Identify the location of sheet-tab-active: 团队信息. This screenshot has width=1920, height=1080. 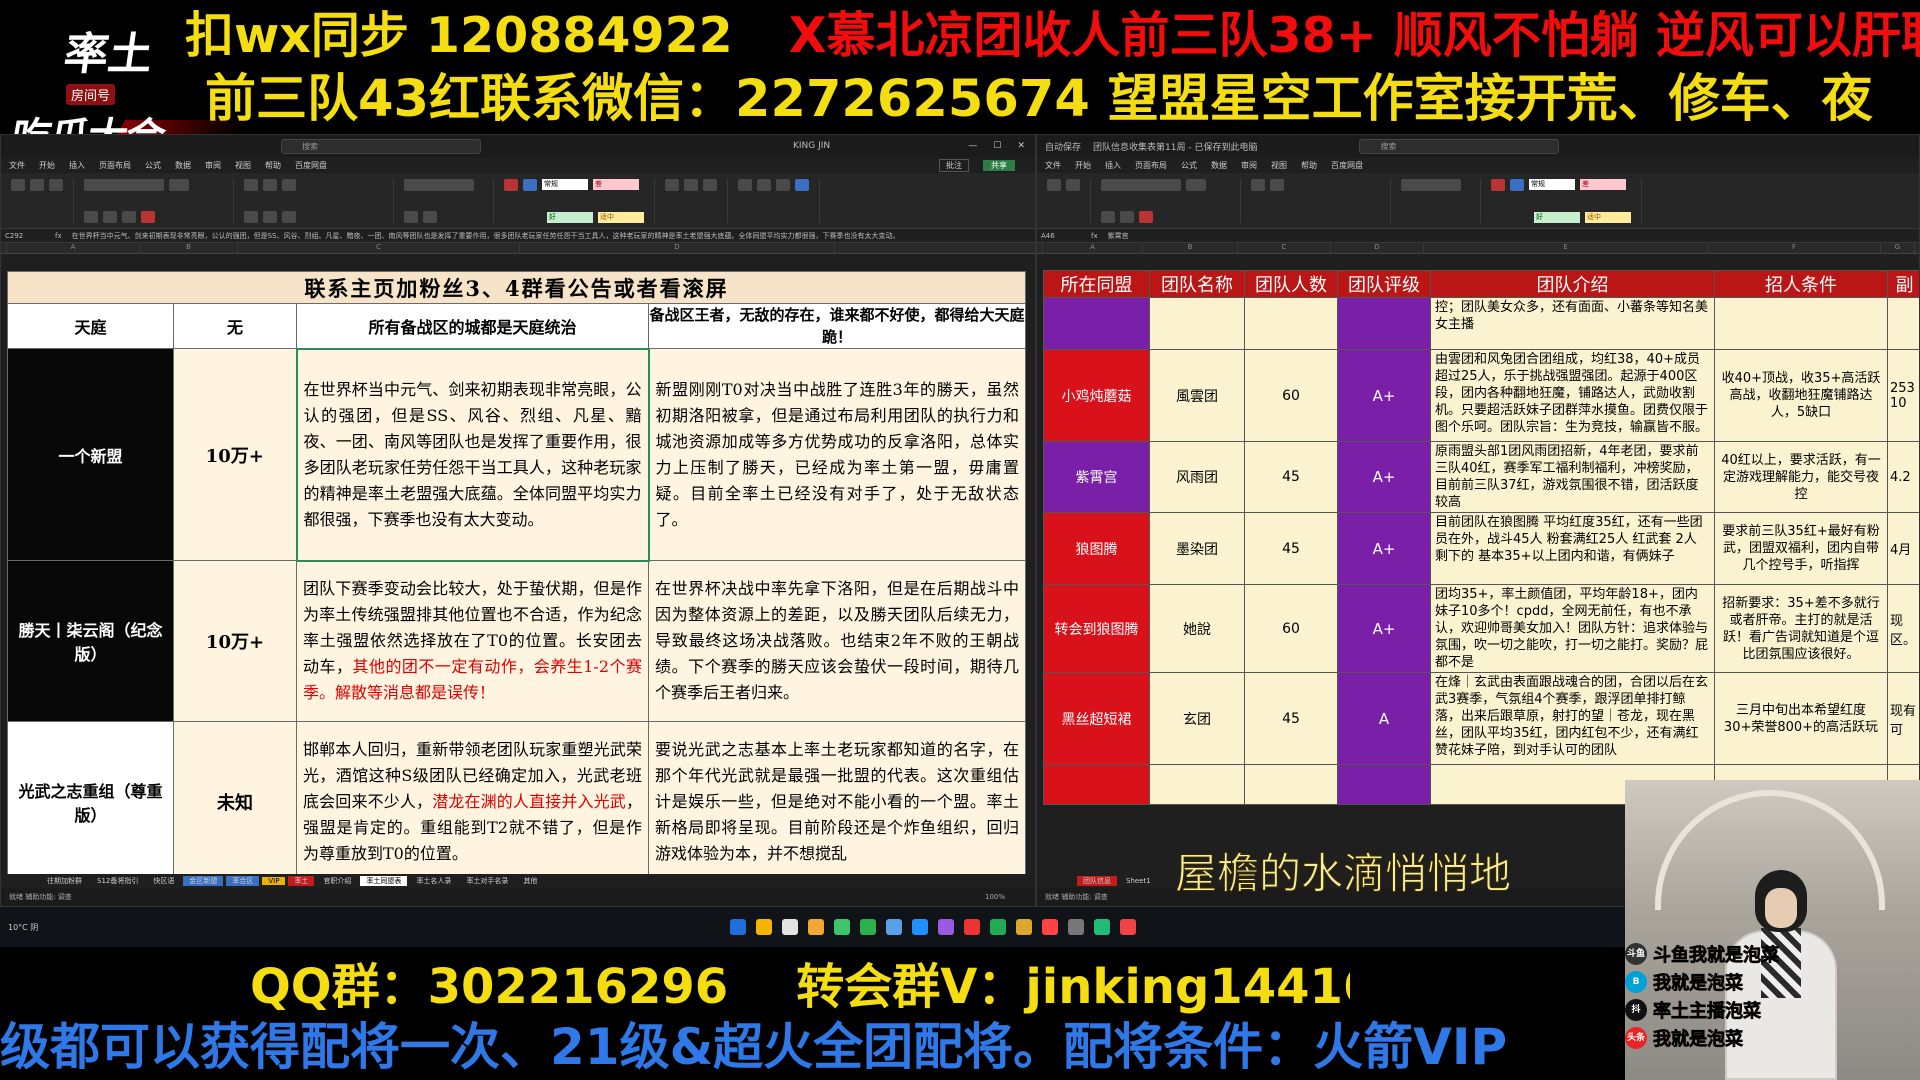
(1097, 881).